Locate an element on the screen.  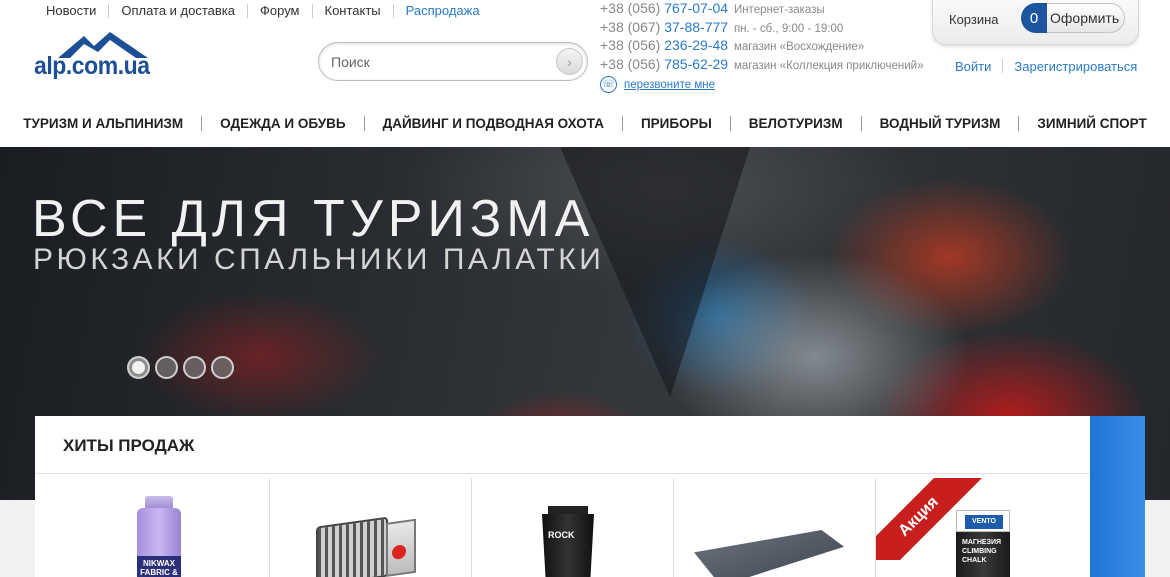
top-link-sale: Распродажа is located at coordinates (443, 11).